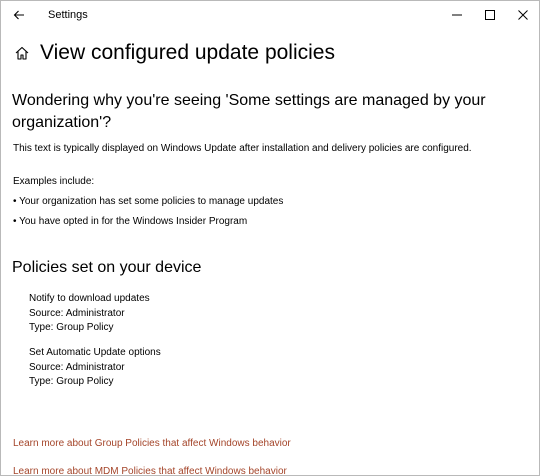 The height and width of the screenshot is (476, 540). Describe the element at coordinates (187, 52) in the screenshot. I see `page-title: View configured update policies` at that location.